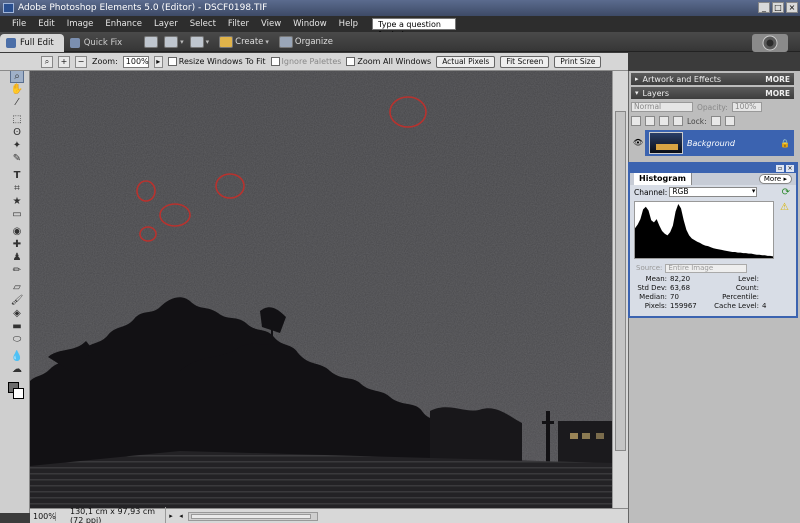 Image resolution: width=800 pixels, height=523 pixels. I want to click on help-search-input: Type a question for help, so click(414, 28).